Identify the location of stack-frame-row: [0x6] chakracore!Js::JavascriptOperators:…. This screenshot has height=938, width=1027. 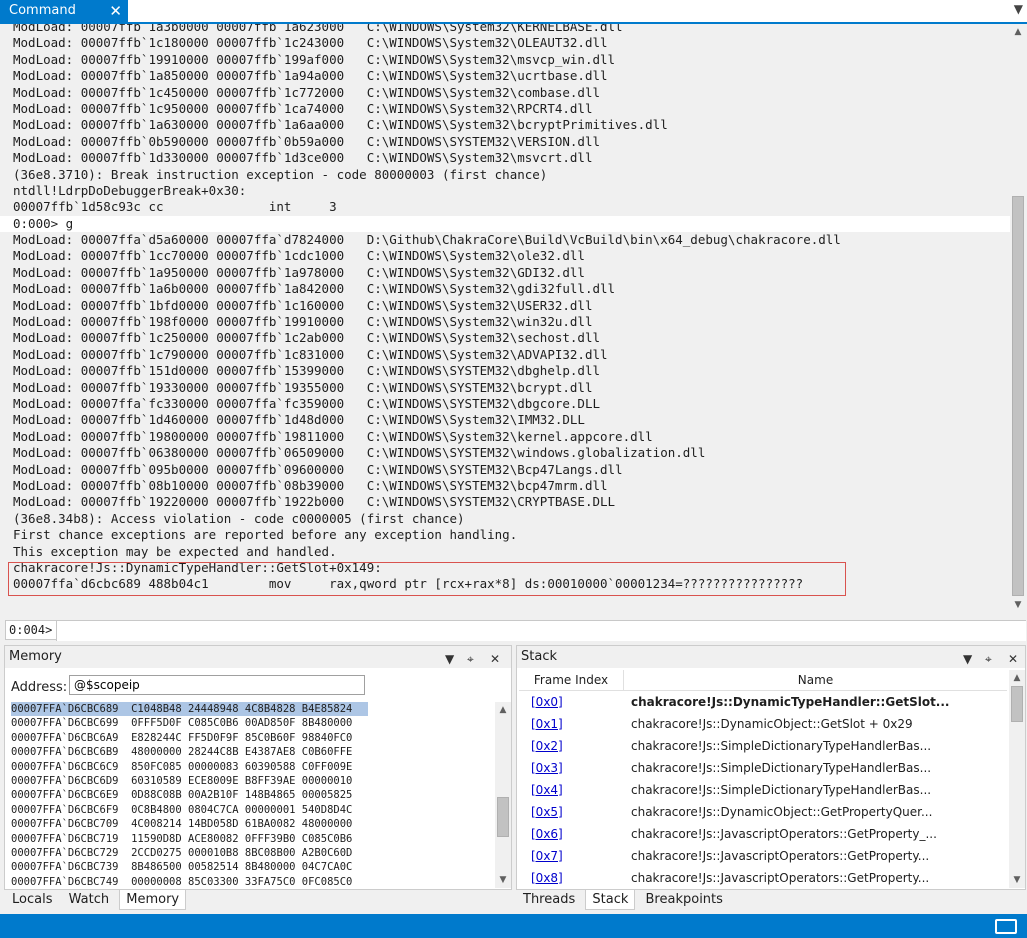
(763, 834).